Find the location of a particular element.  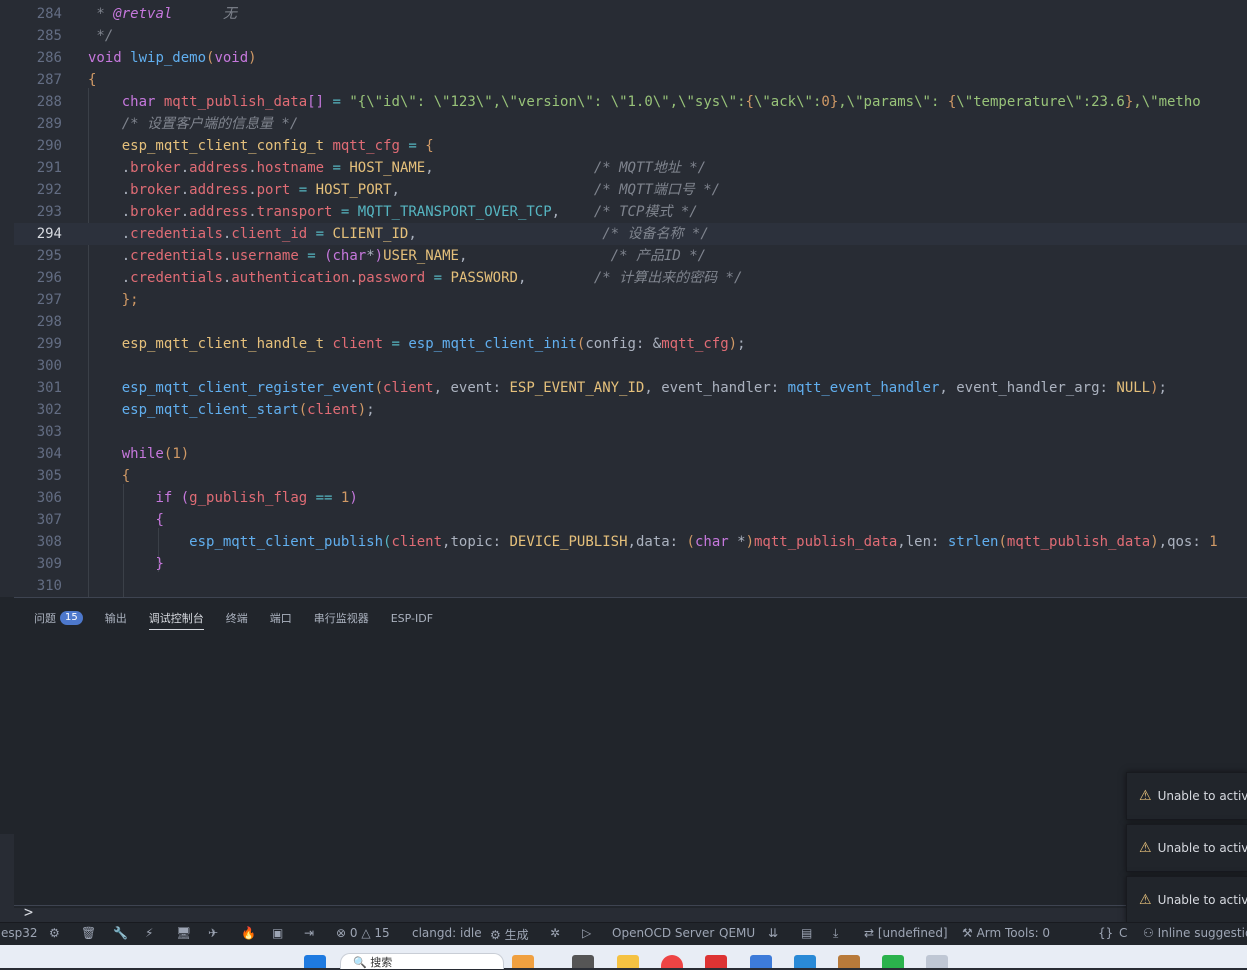

panel-tabs: 问题 15 输出 调试控制台 终端 端口 串行监视器 ESP-IDF is located at coordinates (233, 619).